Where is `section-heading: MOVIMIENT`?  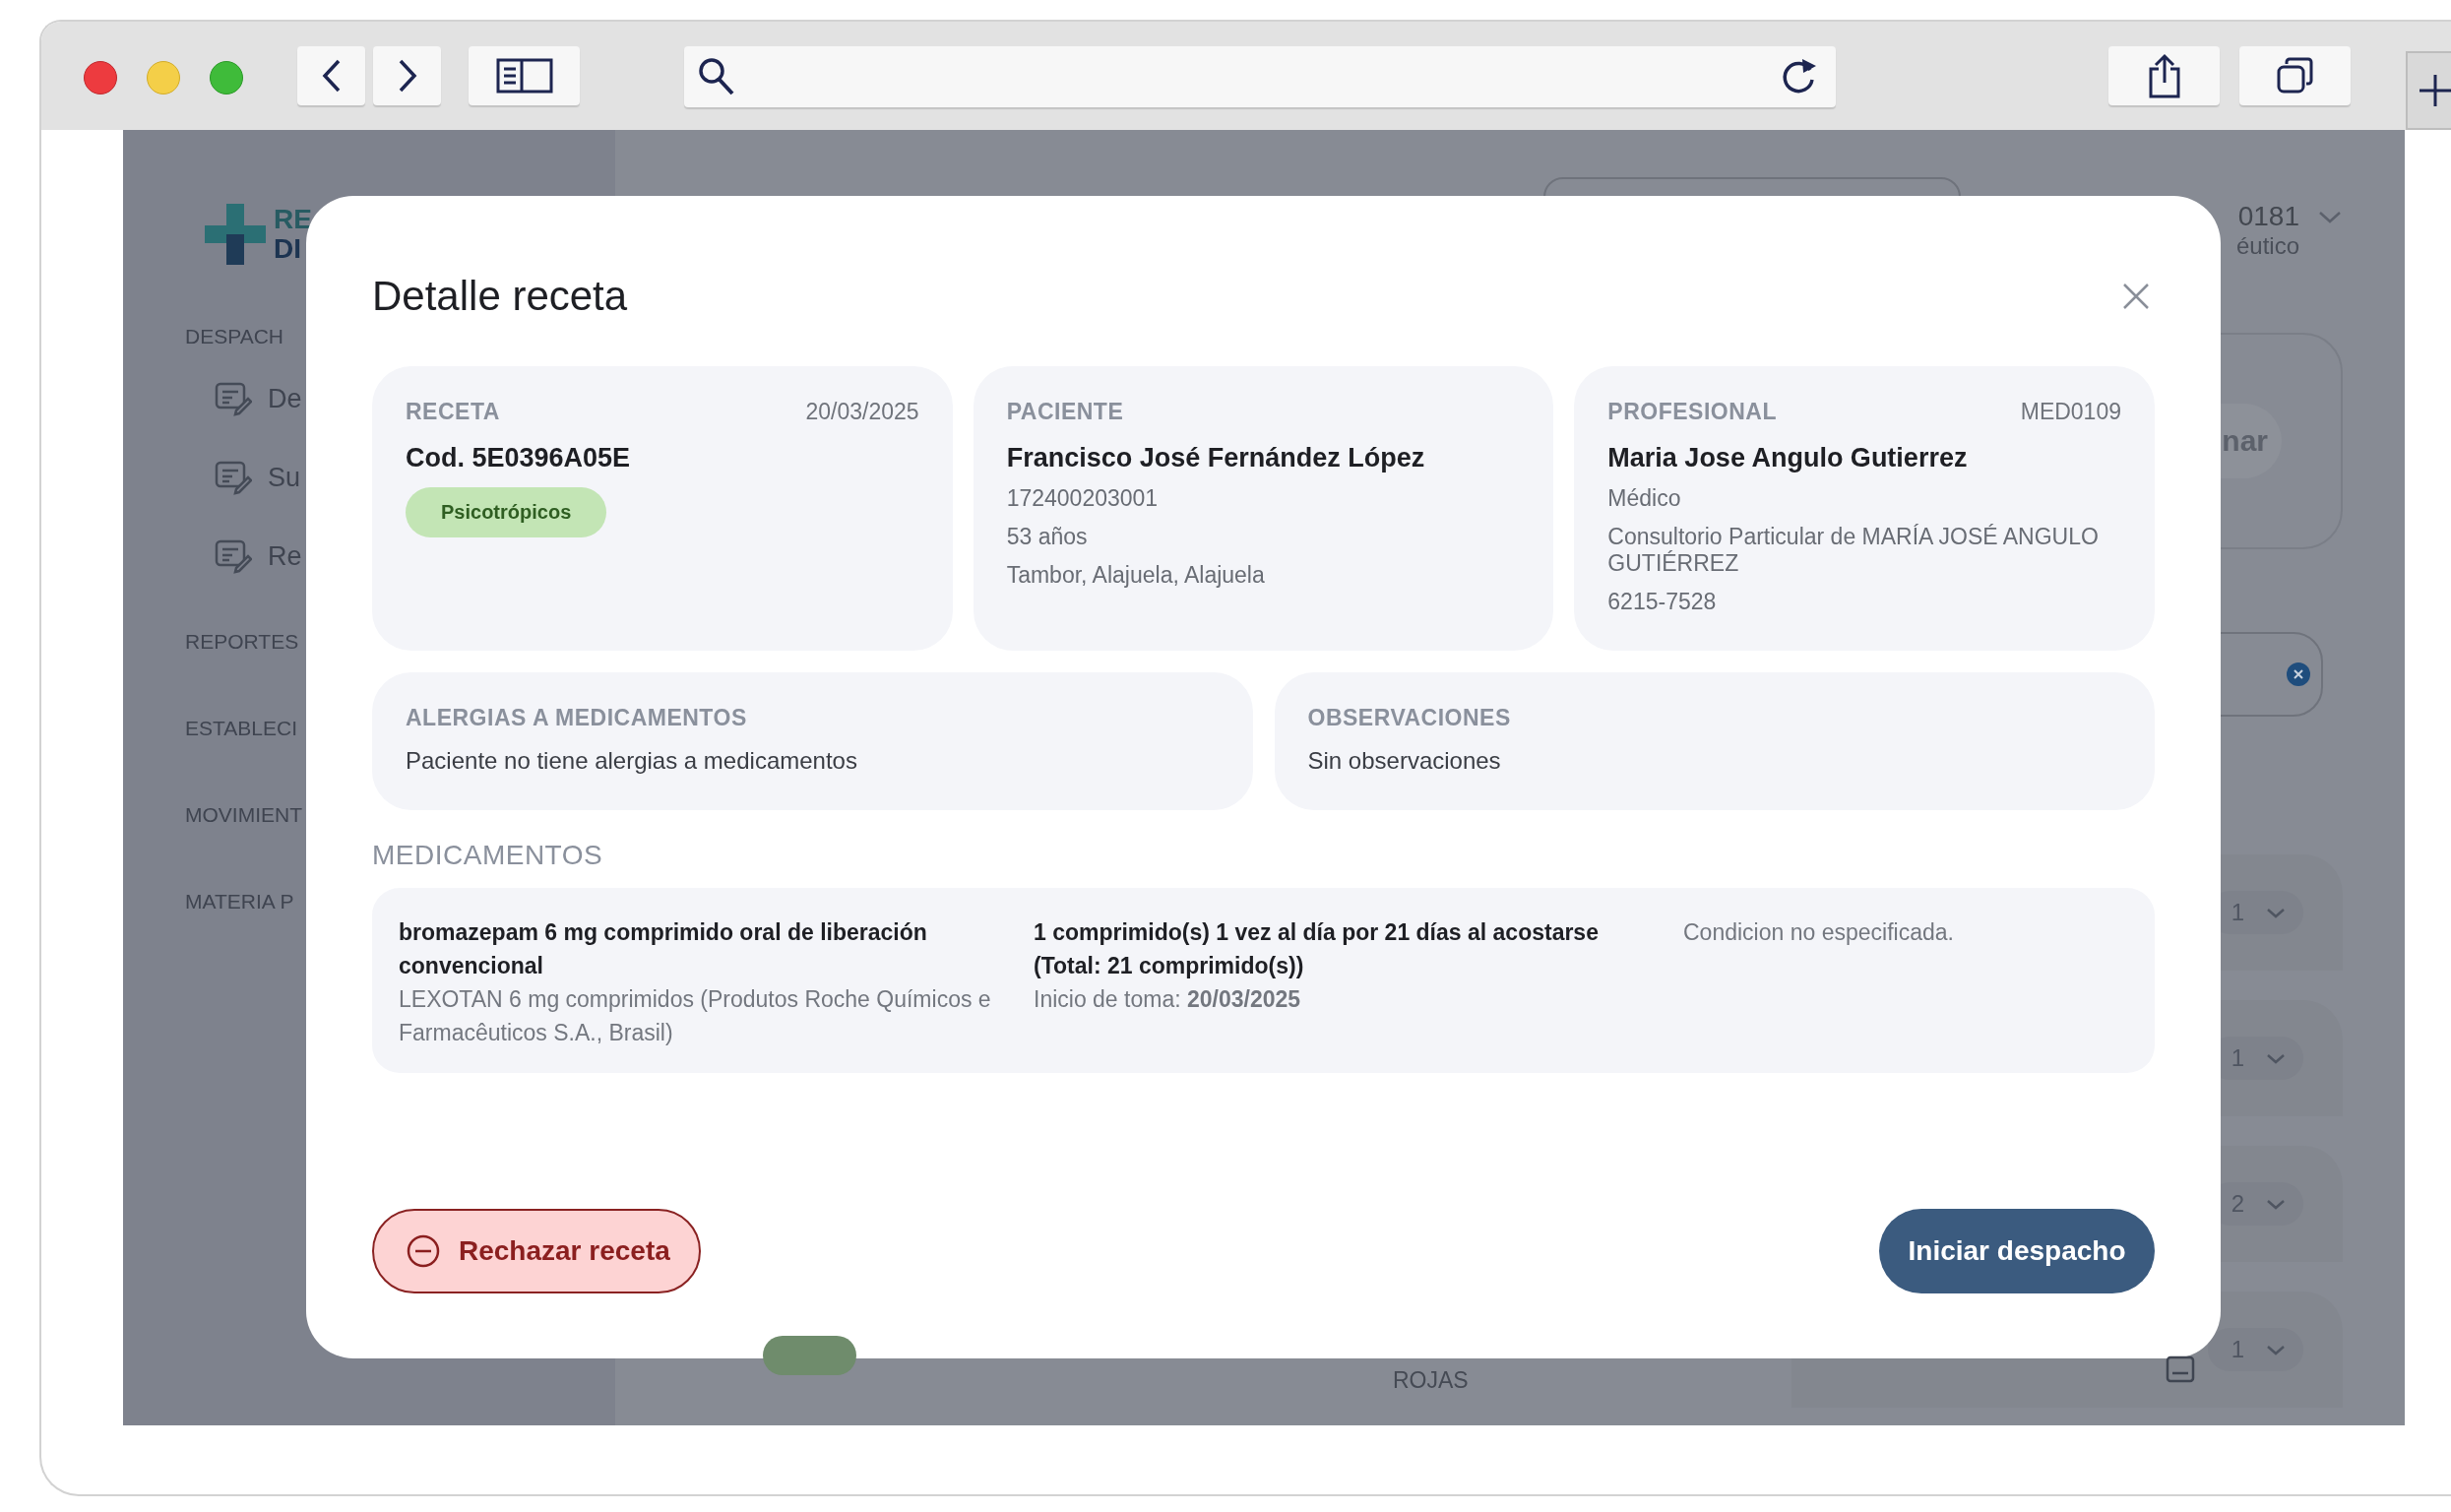 section-heading: MOVIMIENT is located at coordinates (243, 815).